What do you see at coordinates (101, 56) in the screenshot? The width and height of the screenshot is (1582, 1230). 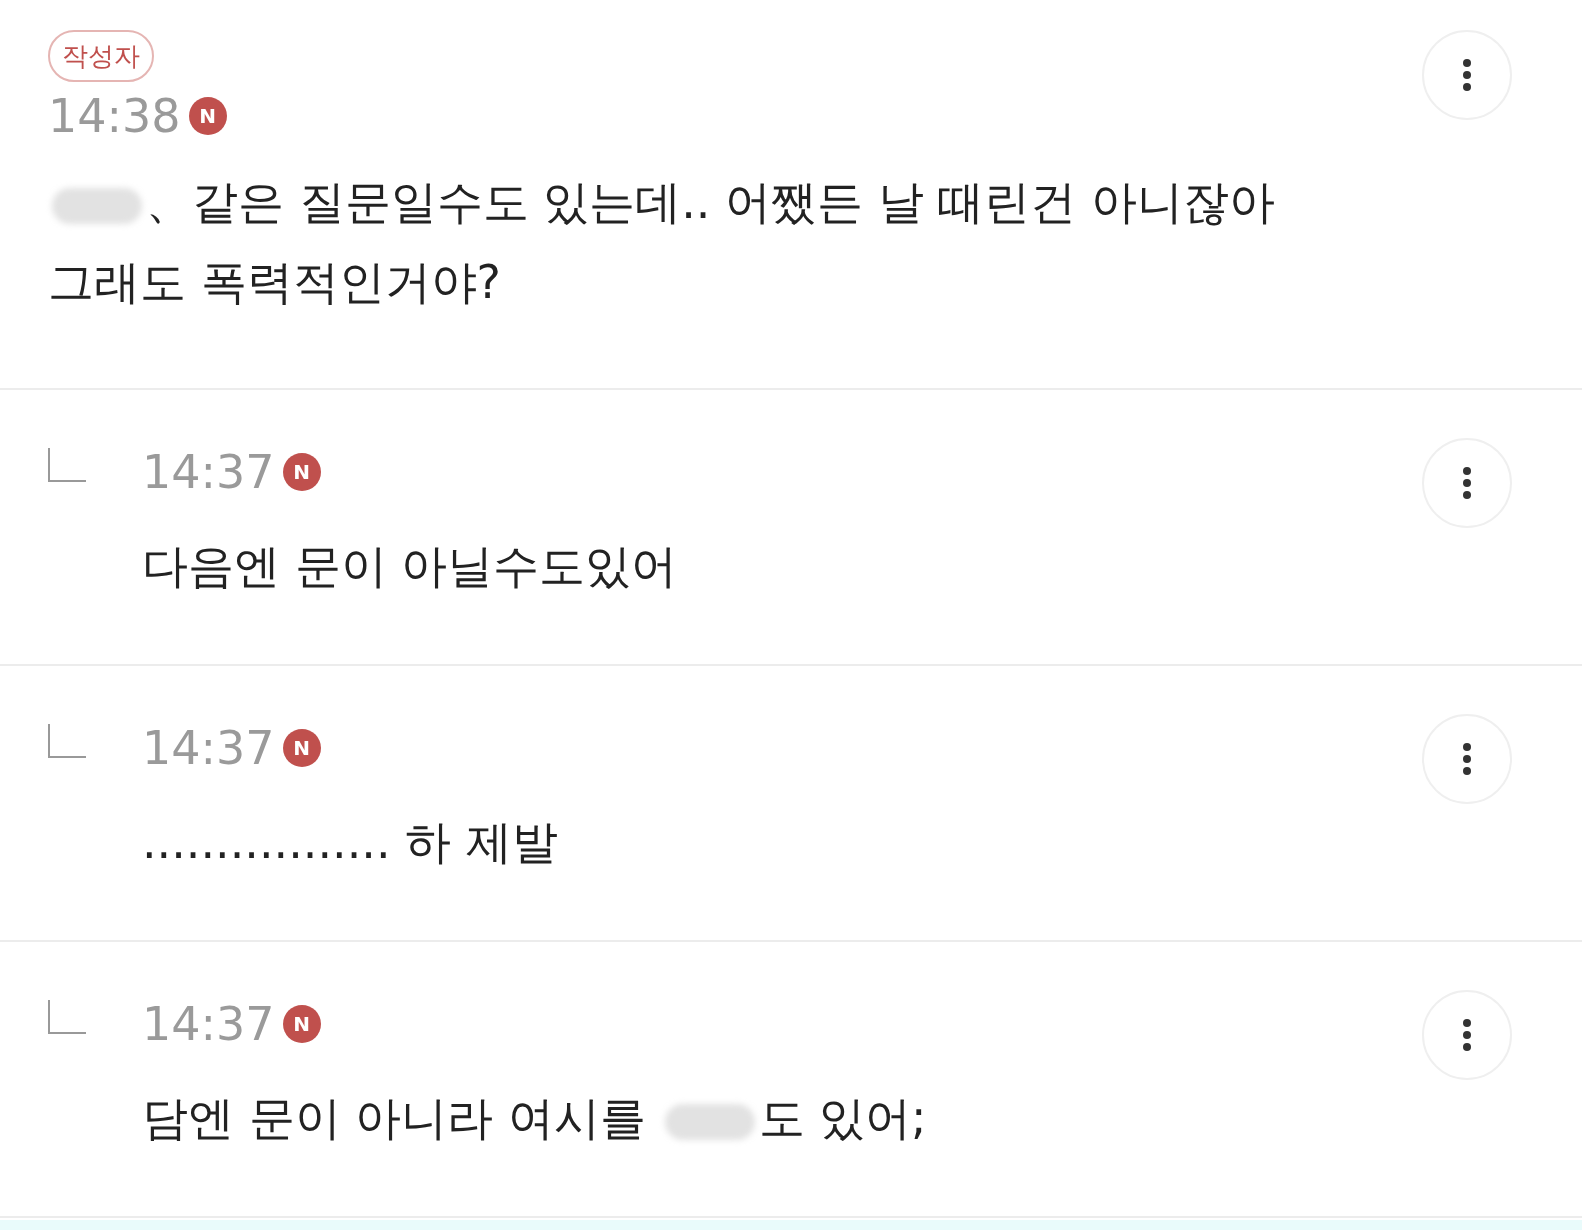 I see `author-badge: 작성자` at bounding box center [101, 56].